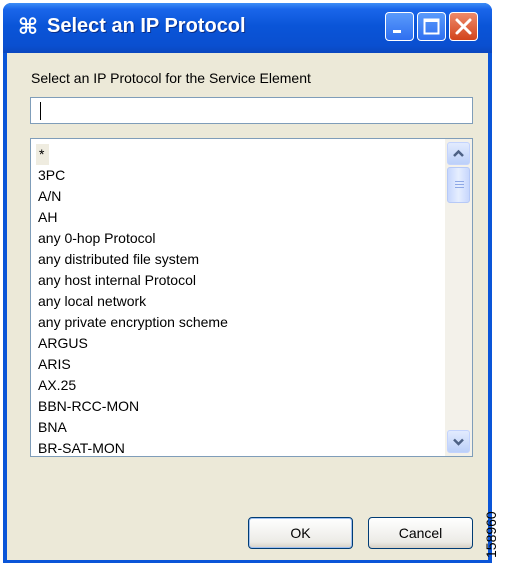 The height and width of the screenshot is (565, 509). Describe the element at coordinates (491, 534) in the screenshot. I see `figure-id-label: 158960` at that location.